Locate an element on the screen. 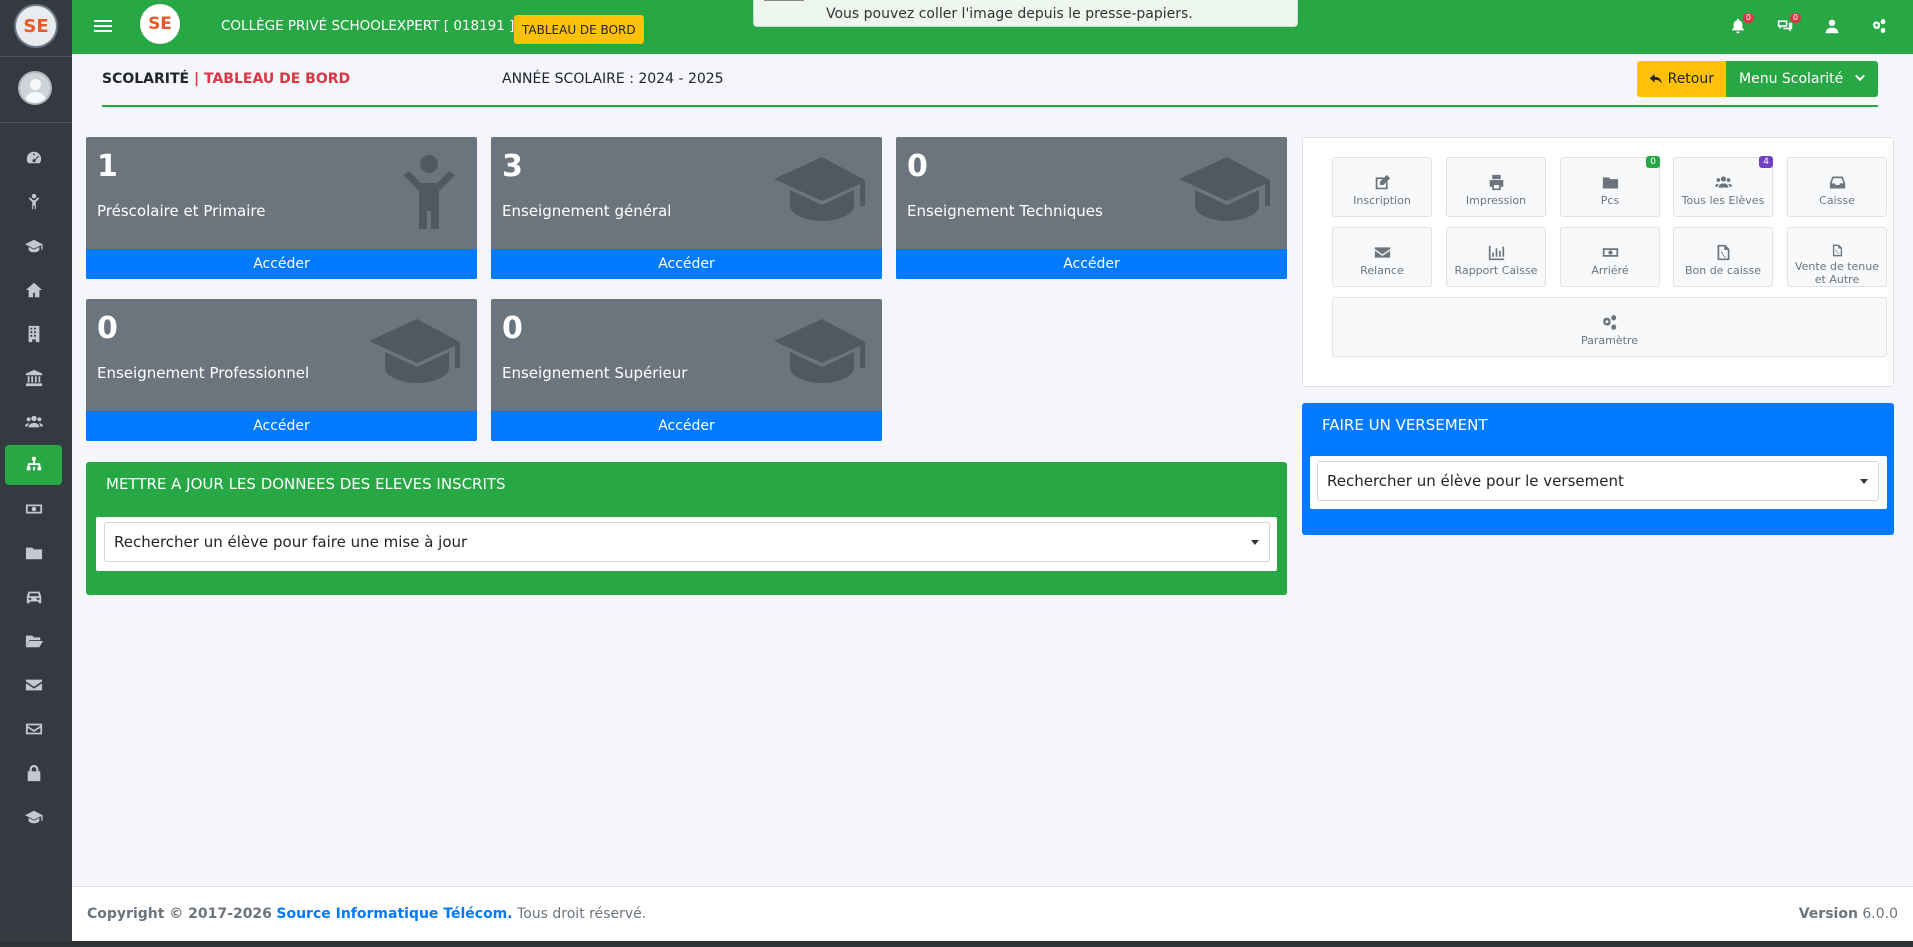 The height and width of the screenshot is (947, 1913). envelope-outline-icon is located at coordinates (33, 729).